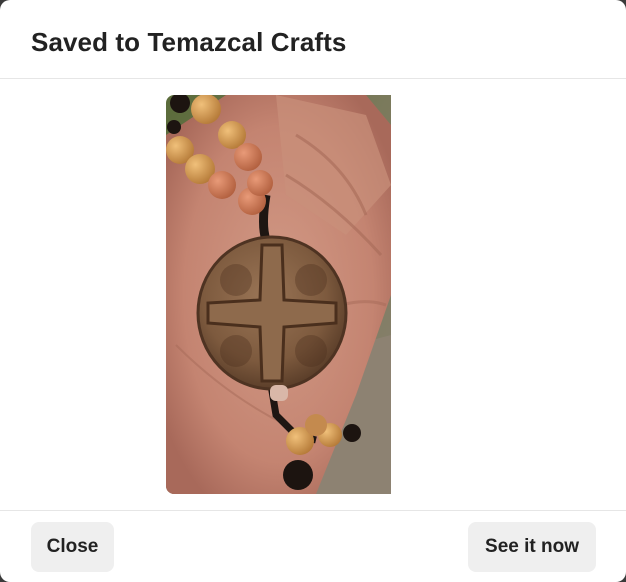  Describe the element at coordinates (189, 42) in the screenshot. I see `dialog-title: Saved to Temazcal Crafts` at that location.